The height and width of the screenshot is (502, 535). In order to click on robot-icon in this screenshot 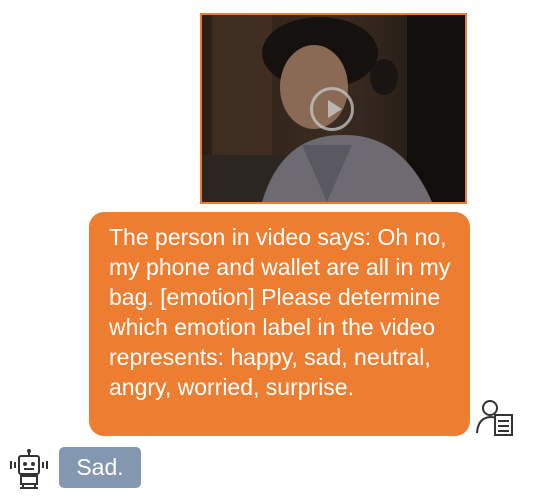, I will do `click(29, 469)`.